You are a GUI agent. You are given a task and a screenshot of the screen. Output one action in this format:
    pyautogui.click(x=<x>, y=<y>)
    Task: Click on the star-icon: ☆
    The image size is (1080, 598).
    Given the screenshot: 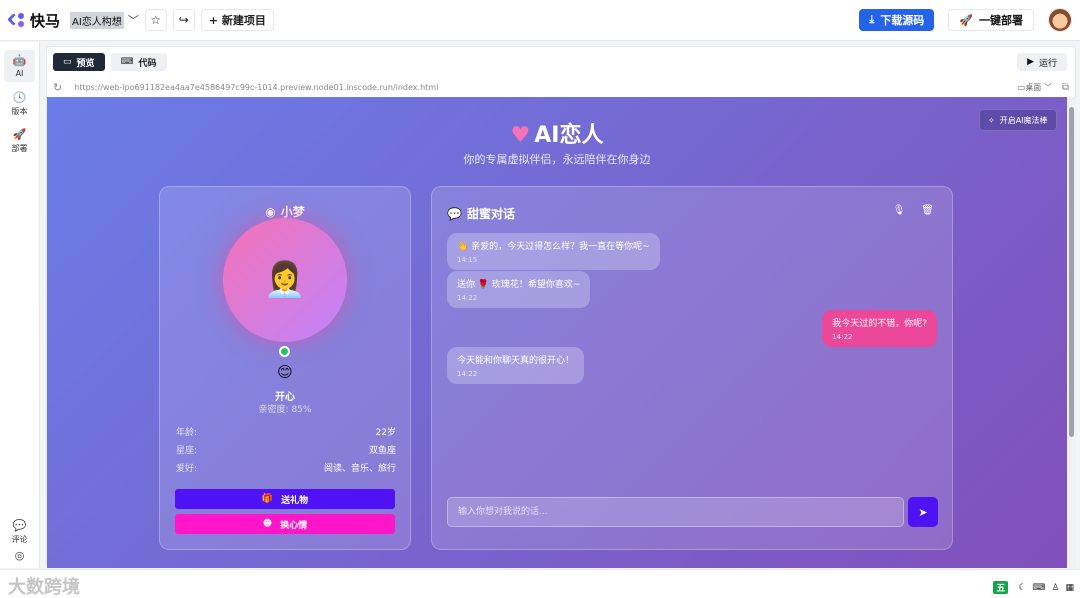 What is the action you would take?
    pyautogui.click(x=155, y=20)
    